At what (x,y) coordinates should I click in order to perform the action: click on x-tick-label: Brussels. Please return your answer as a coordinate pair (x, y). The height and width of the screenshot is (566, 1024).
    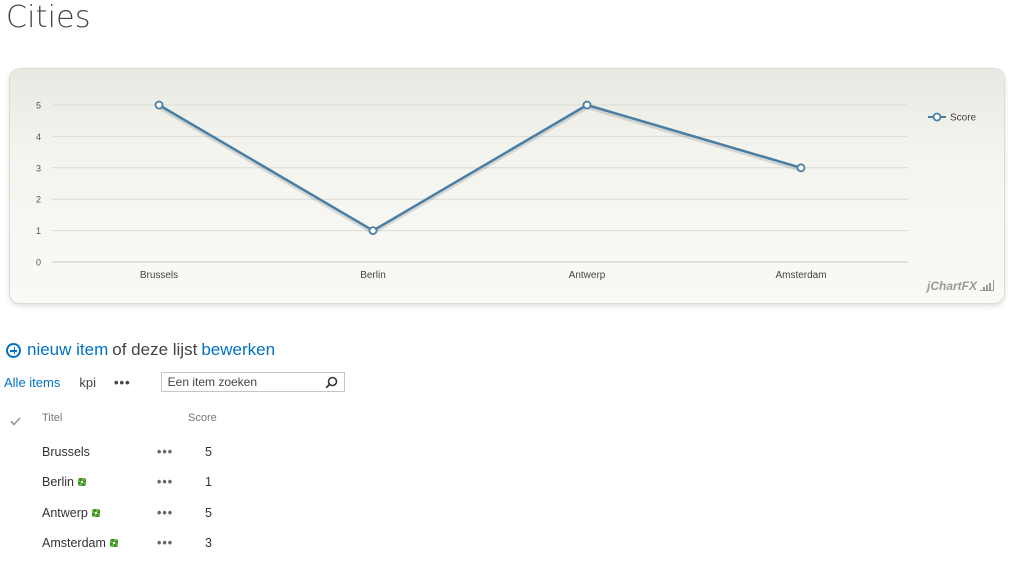
    Looking at the image, I should click on (159, 275).